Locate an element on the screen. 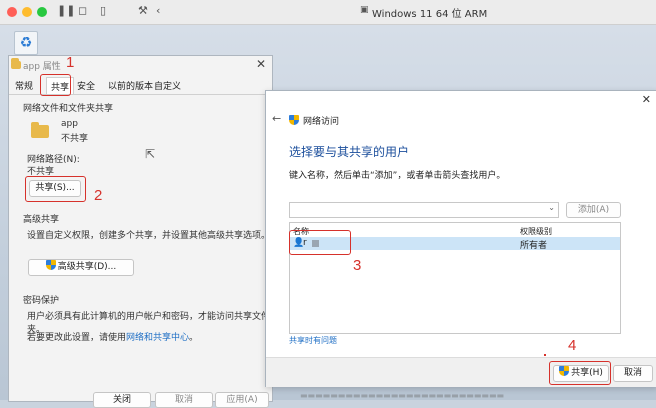 This screenshot has width=656, height=408. network-access-instruction: 键入名称，然后单击“添加”，或者单击箭头查找用户。 is located at coordinates (397, 176).